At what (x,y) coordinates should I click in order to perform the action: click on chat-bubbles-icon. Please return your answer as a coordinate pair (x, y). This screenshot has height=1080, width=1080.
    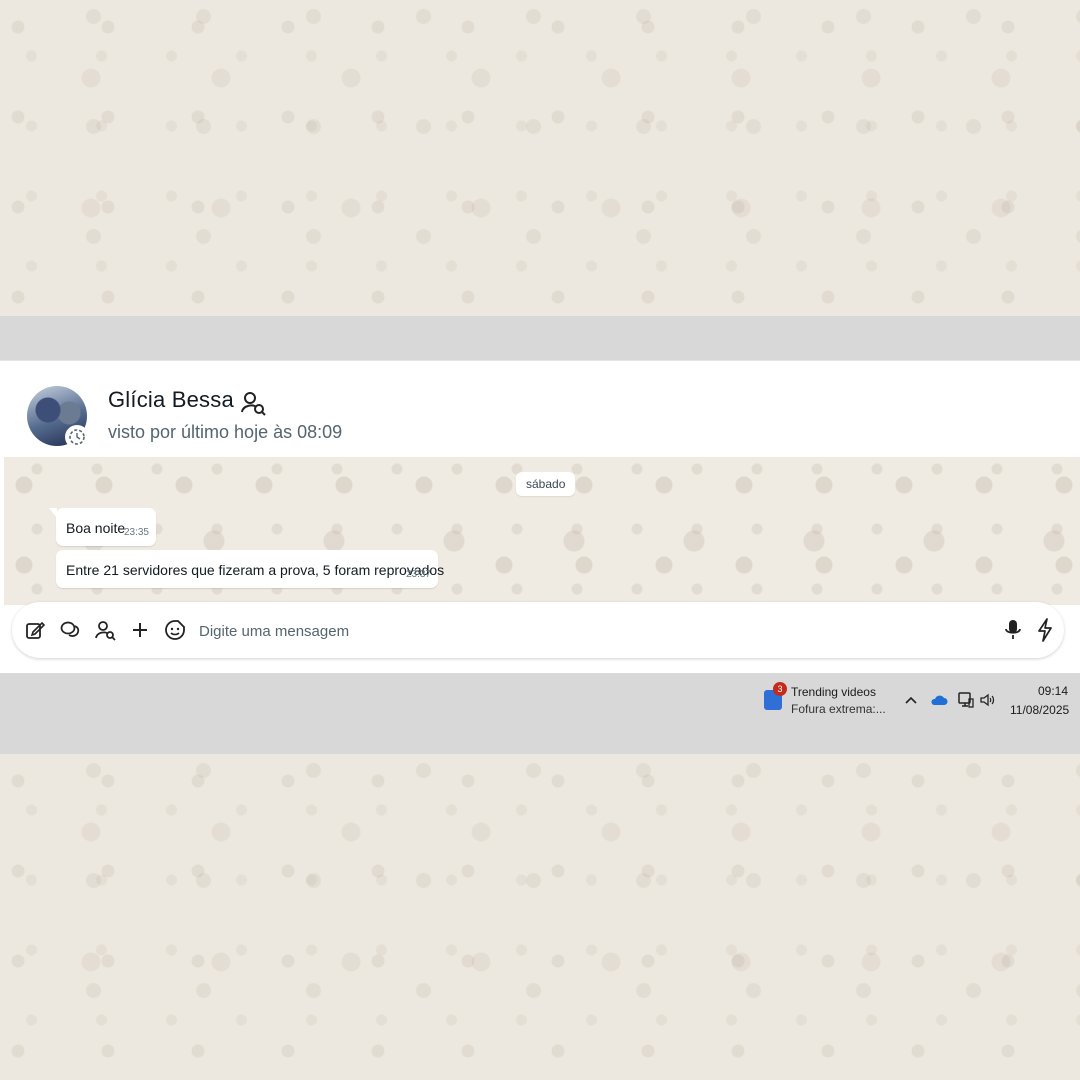
    Looking at the image, I should click on (70, 630).